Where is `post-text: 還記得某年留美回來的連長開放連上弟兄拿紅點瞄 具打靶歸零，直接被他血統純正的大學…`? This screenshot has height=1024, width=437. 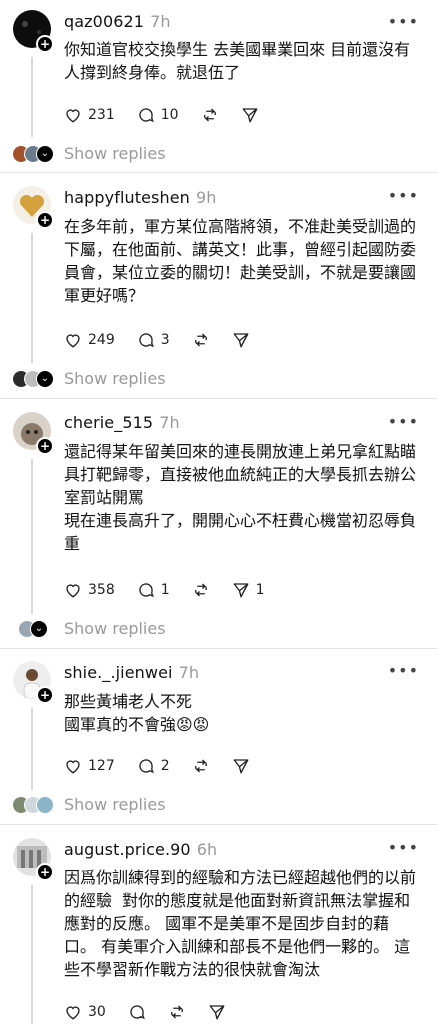 post-text: 還記得某年留美回來的連長開放連上弟兄拿紅點瞄 具打靶歸零，直接被他血統純正的大學… is located at coordinates (240, 497).